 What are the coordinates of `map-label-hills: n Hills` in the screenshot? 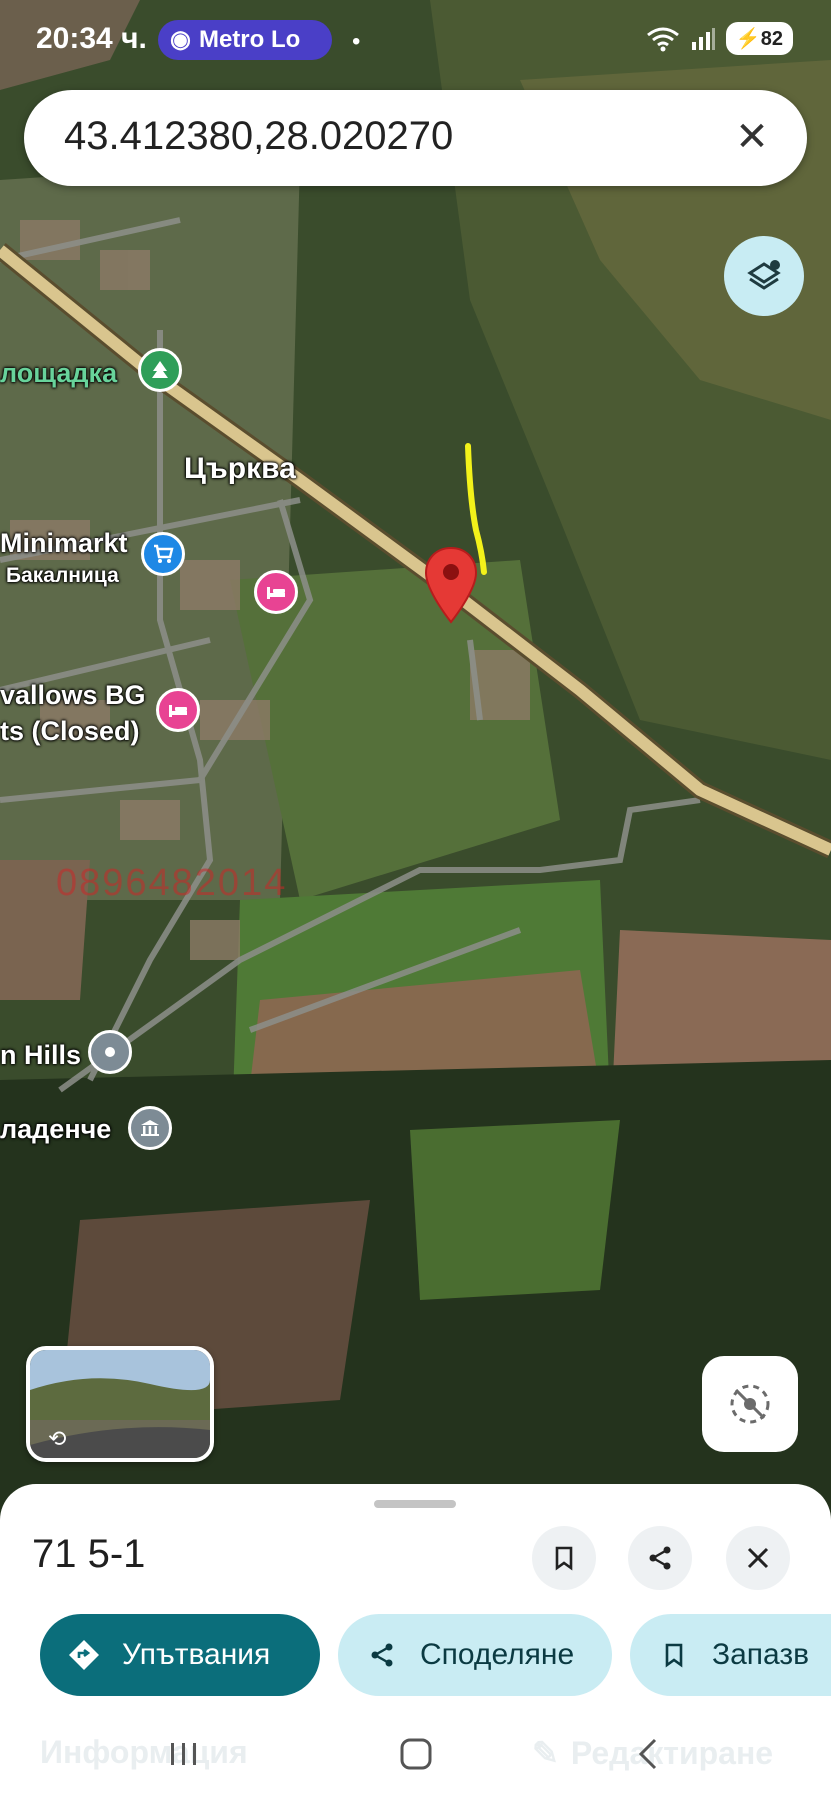 It's located at (40, 1055).